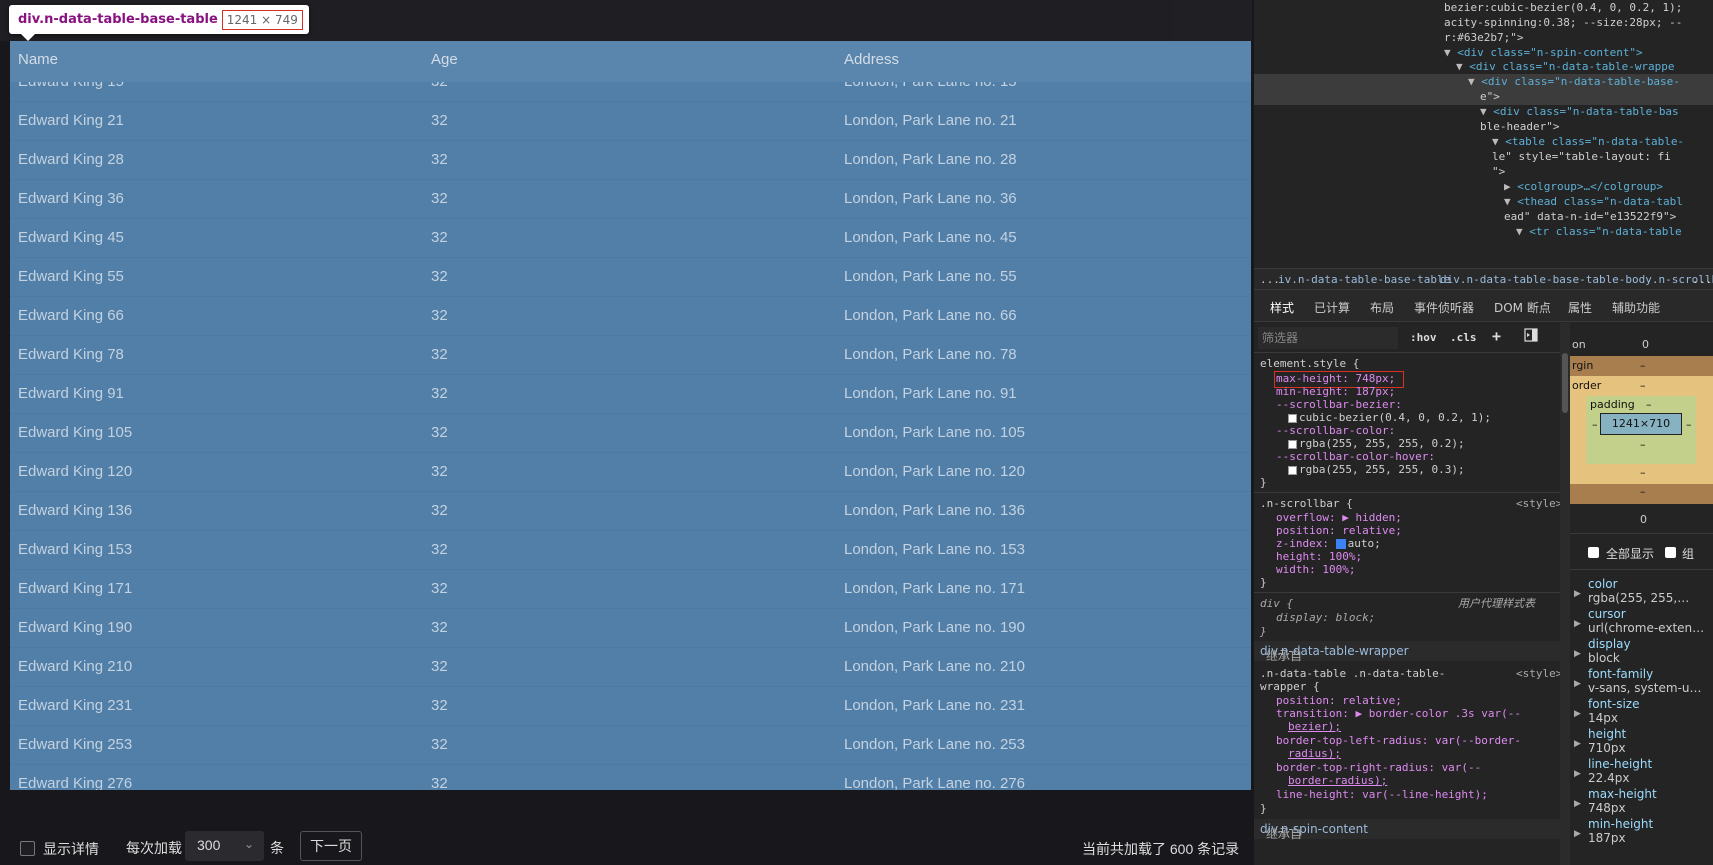 The height and width of the screenshot is (865, 1713). What do you see at coordinates (1332, 307) in the screenshot?
I see `tab-computed: 已计算` at bounding box center [1332, 307].